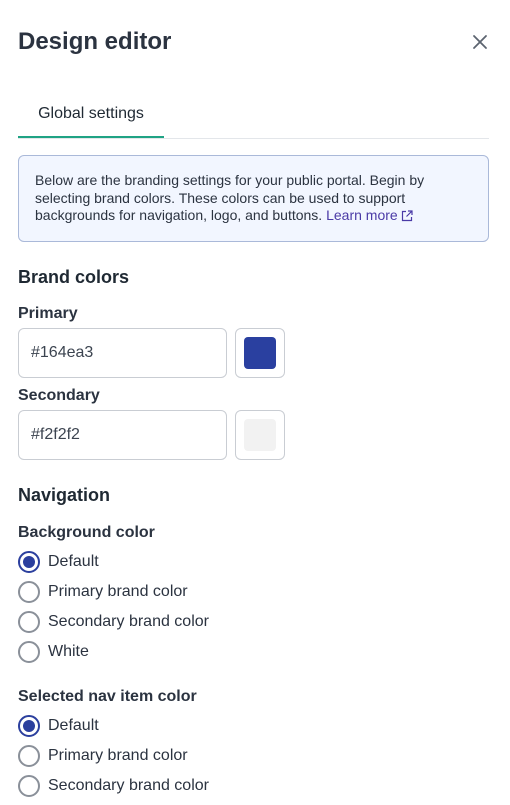  Describe the element at coordinates (86, 532) in the screenshot. I see `background-color-label: Background color` at that location.